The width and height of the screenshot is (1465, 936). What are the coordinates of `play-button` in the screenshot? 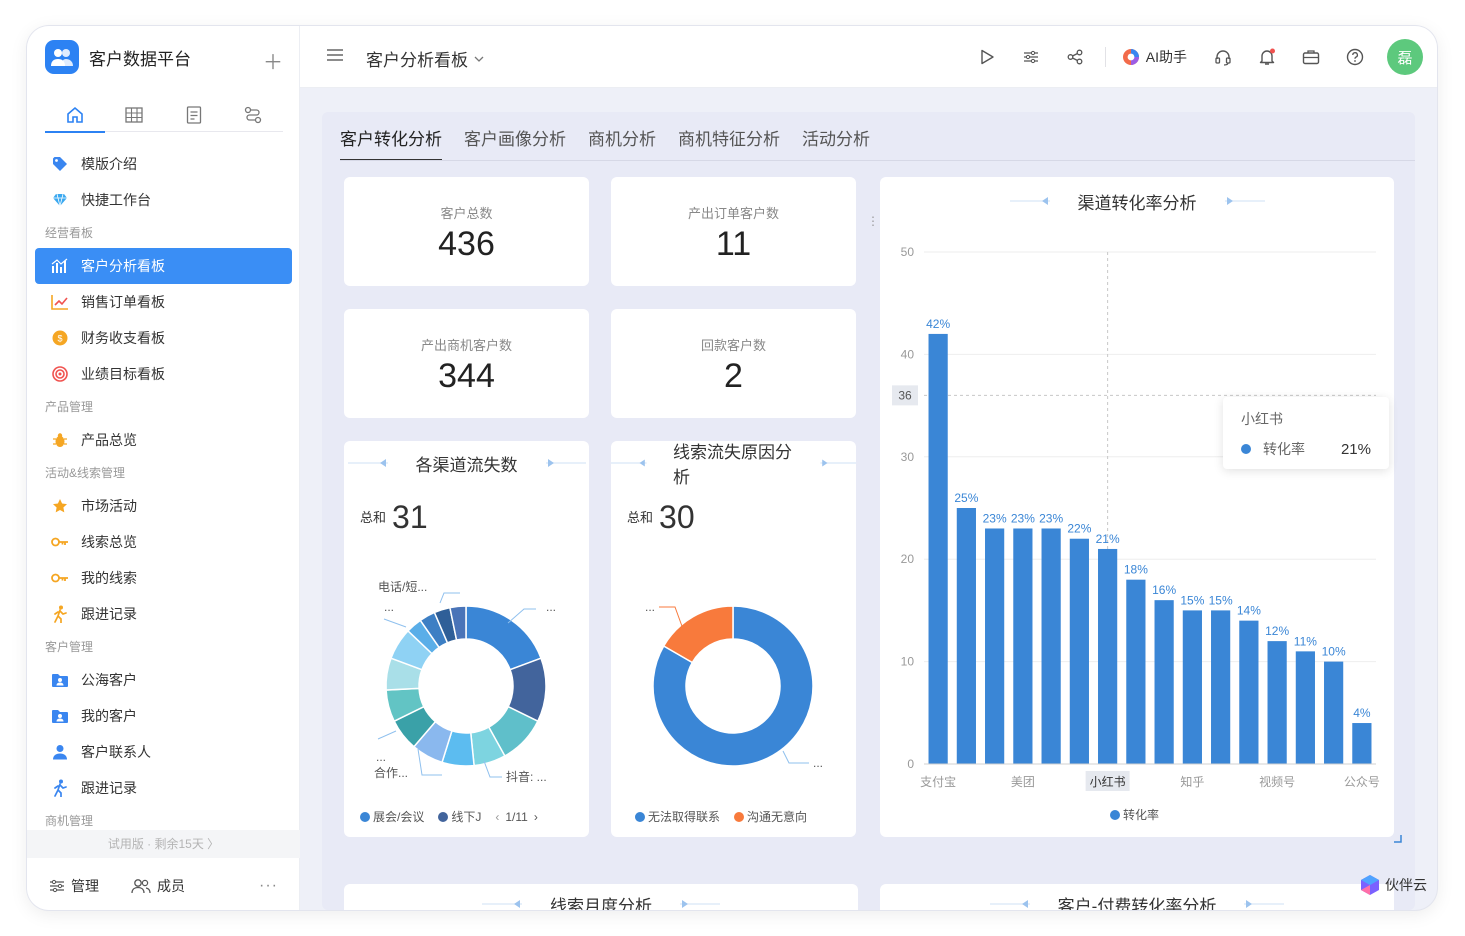 It's located at (987, 57).